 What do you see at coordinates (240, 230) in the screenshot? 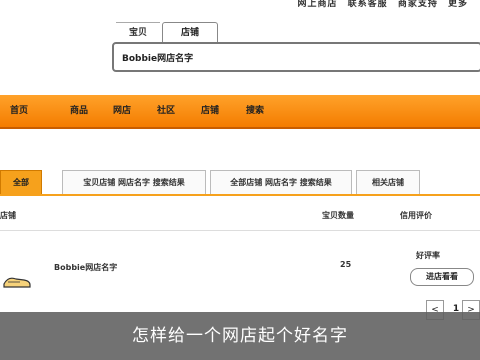
I see `header-divider` at bounding box center [240, 230].